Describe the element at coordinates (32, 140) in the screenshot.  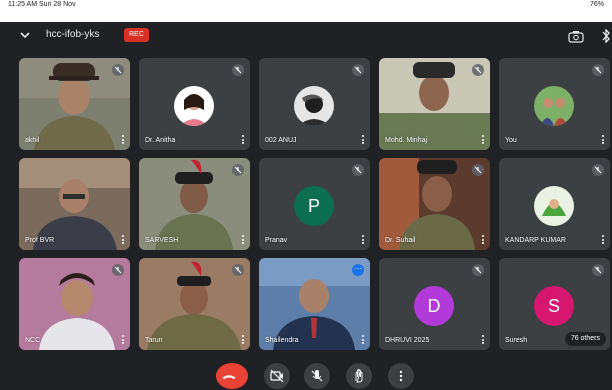
I see `participant-name: akhil` at that location.